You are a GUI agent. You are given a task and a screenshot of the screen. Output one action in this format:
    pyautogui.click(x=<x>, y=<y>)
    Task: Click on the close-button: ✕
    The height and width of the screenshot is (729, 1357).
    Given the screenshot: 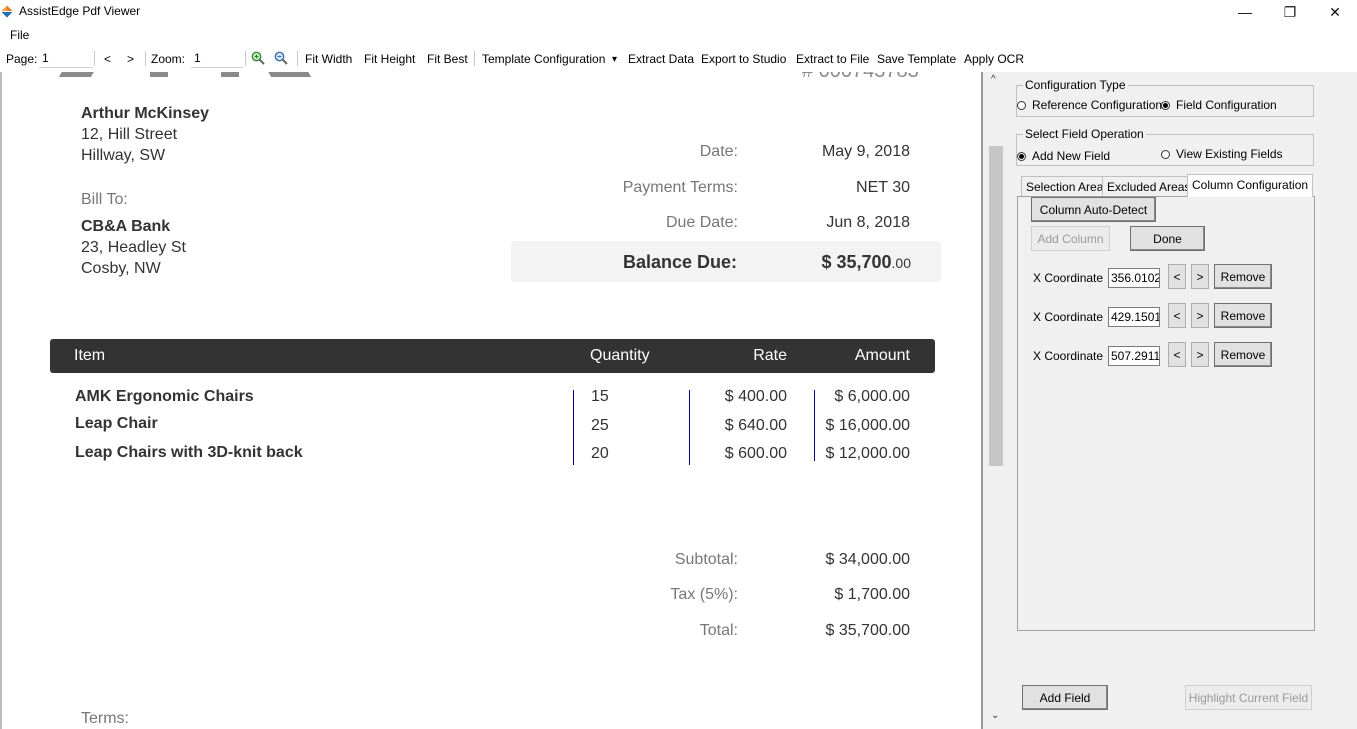 What is the action you would take?
    pyautogui.click(x=1334, y=12)
    